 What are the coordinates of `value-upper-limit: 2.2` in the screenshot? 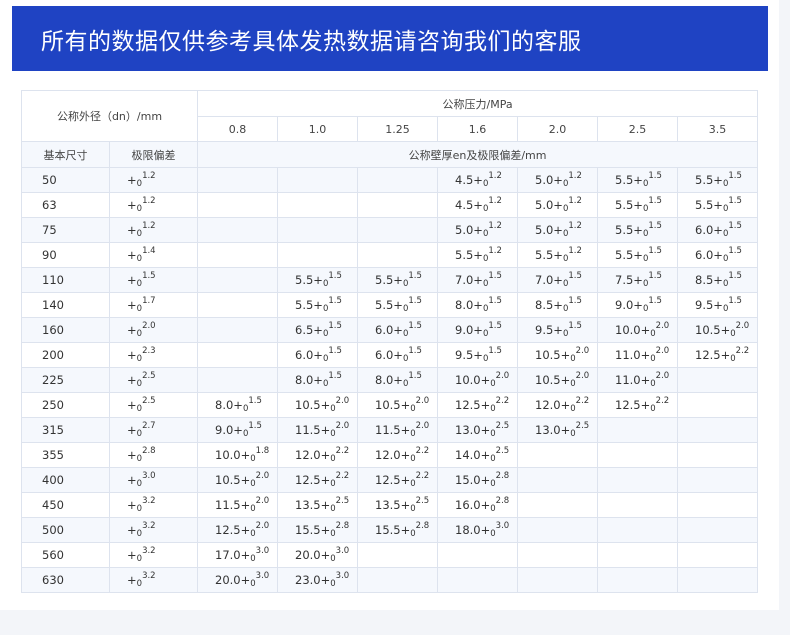 It's located at (342, 476).